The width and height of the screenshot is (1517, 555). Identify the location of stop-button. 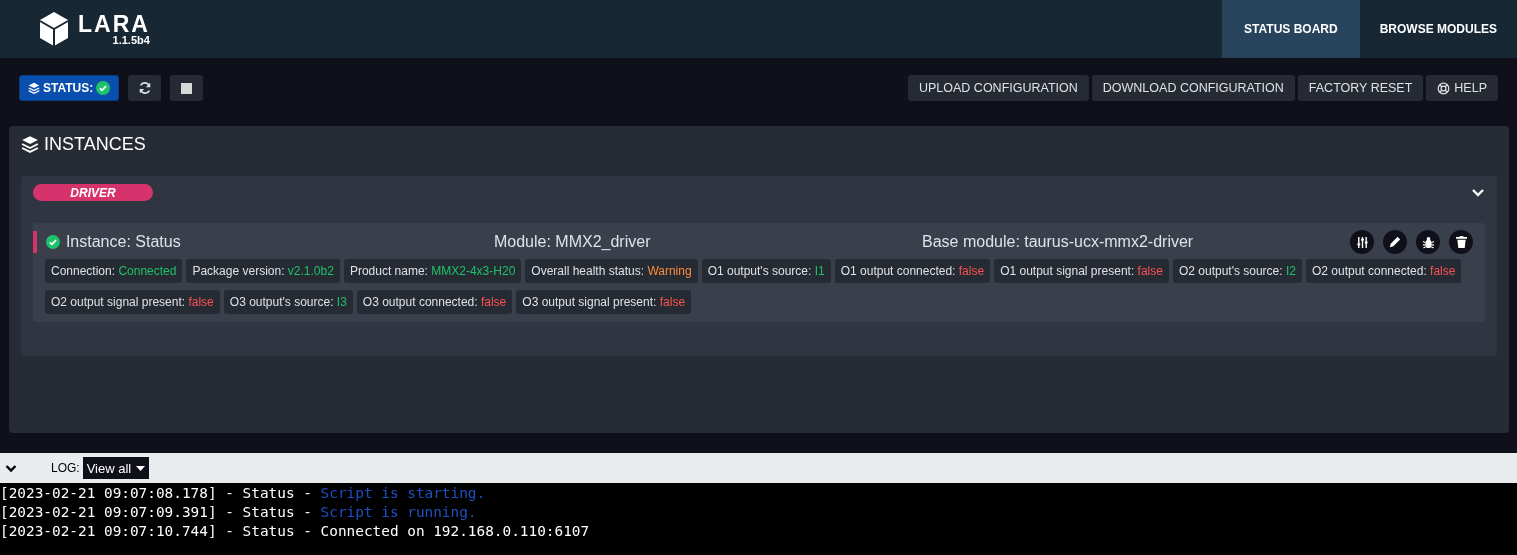
(187, 88).